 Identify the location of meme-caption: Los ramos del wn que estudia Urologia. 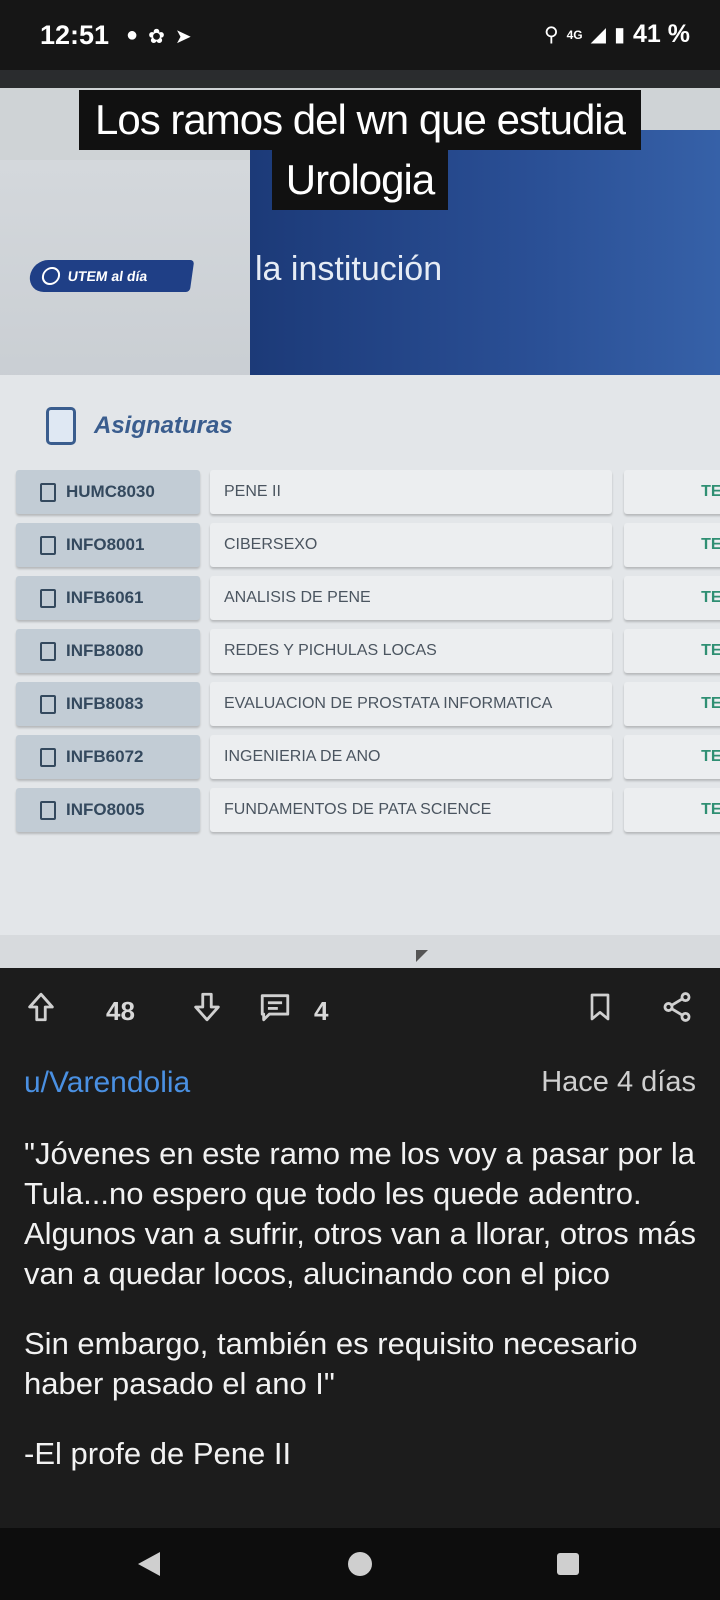
(360, 150).